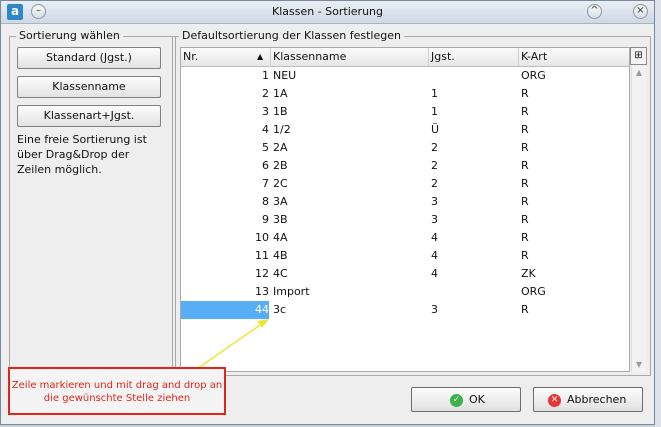  Describe the element at coordinates (405, 202) in the screenshot. I see `table-row: 8 3A 3 R` at that location.